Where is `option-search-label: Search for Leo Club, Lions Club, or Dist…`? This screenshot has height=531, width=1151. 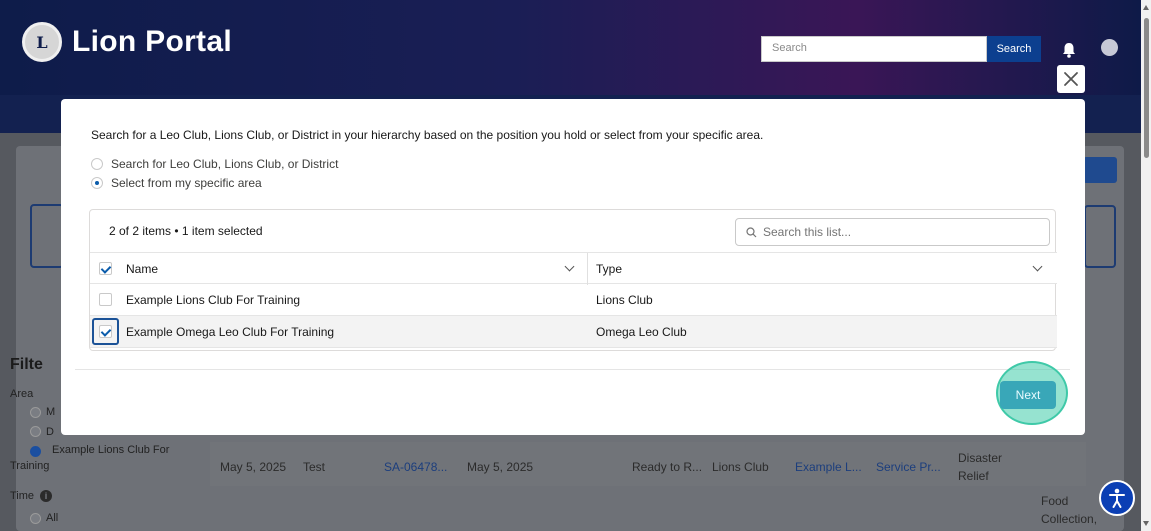
option-search-label: Search for Leo Club, Lions Club, or Dist… is located at coordinates (225, 164).